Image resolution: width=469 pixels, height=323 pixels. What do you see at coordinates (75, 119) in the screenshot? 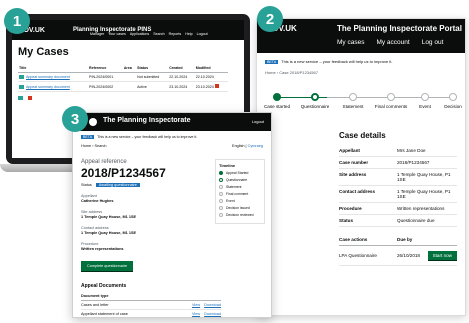
I see `step-badge-3: 3` at bounding box center [75, 119].